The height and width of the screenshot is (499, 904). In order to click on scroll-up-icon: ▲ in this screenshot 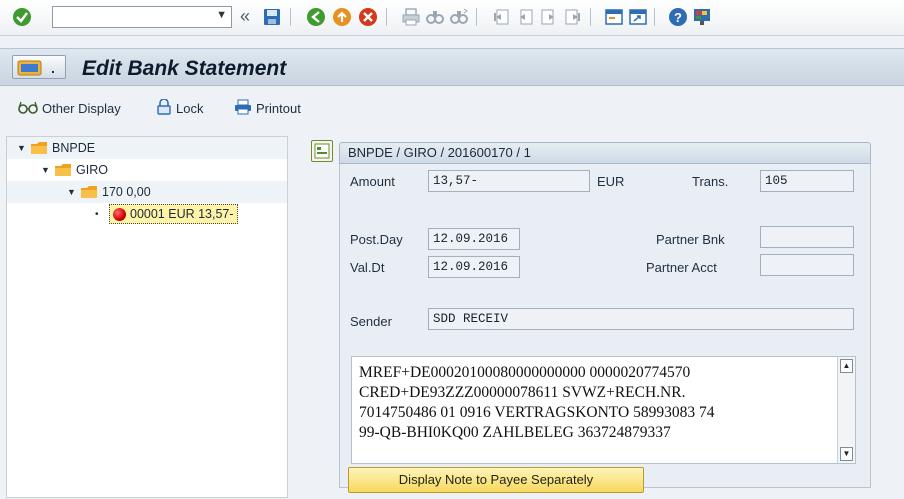, I will do `click(846, 366)`.